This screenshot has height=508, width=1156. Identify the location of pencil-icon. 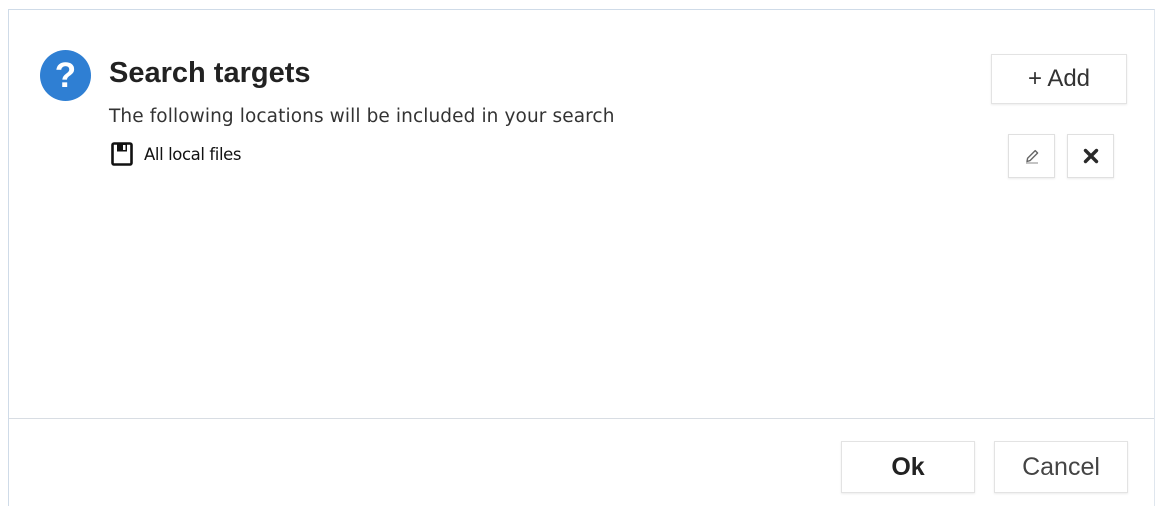
(1031, 156).